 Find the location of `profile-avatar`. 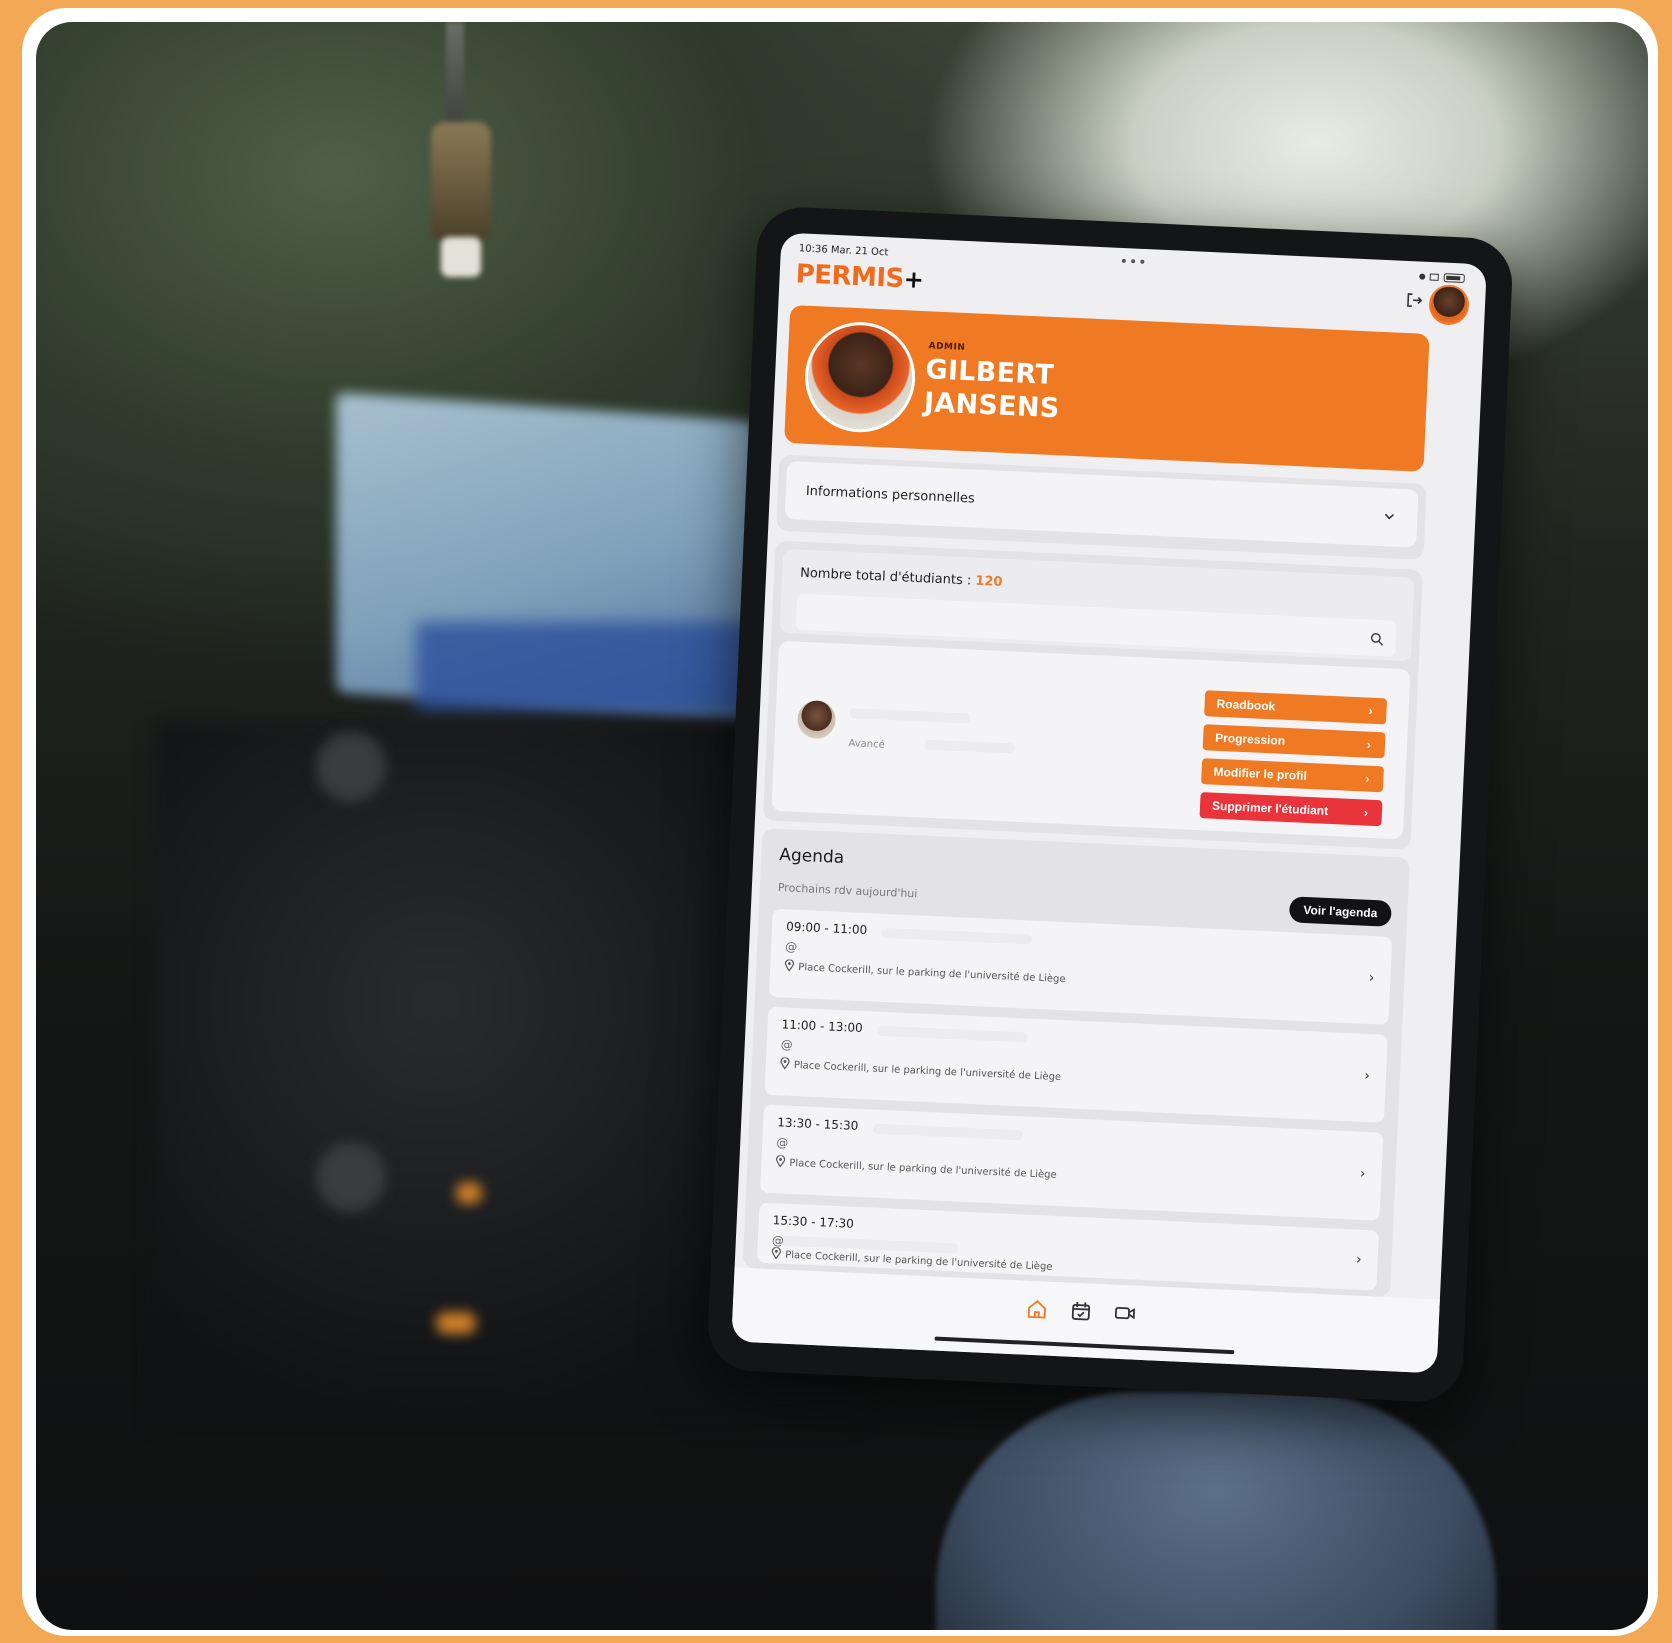

profile-avatar is located at coordinates (860, 377).